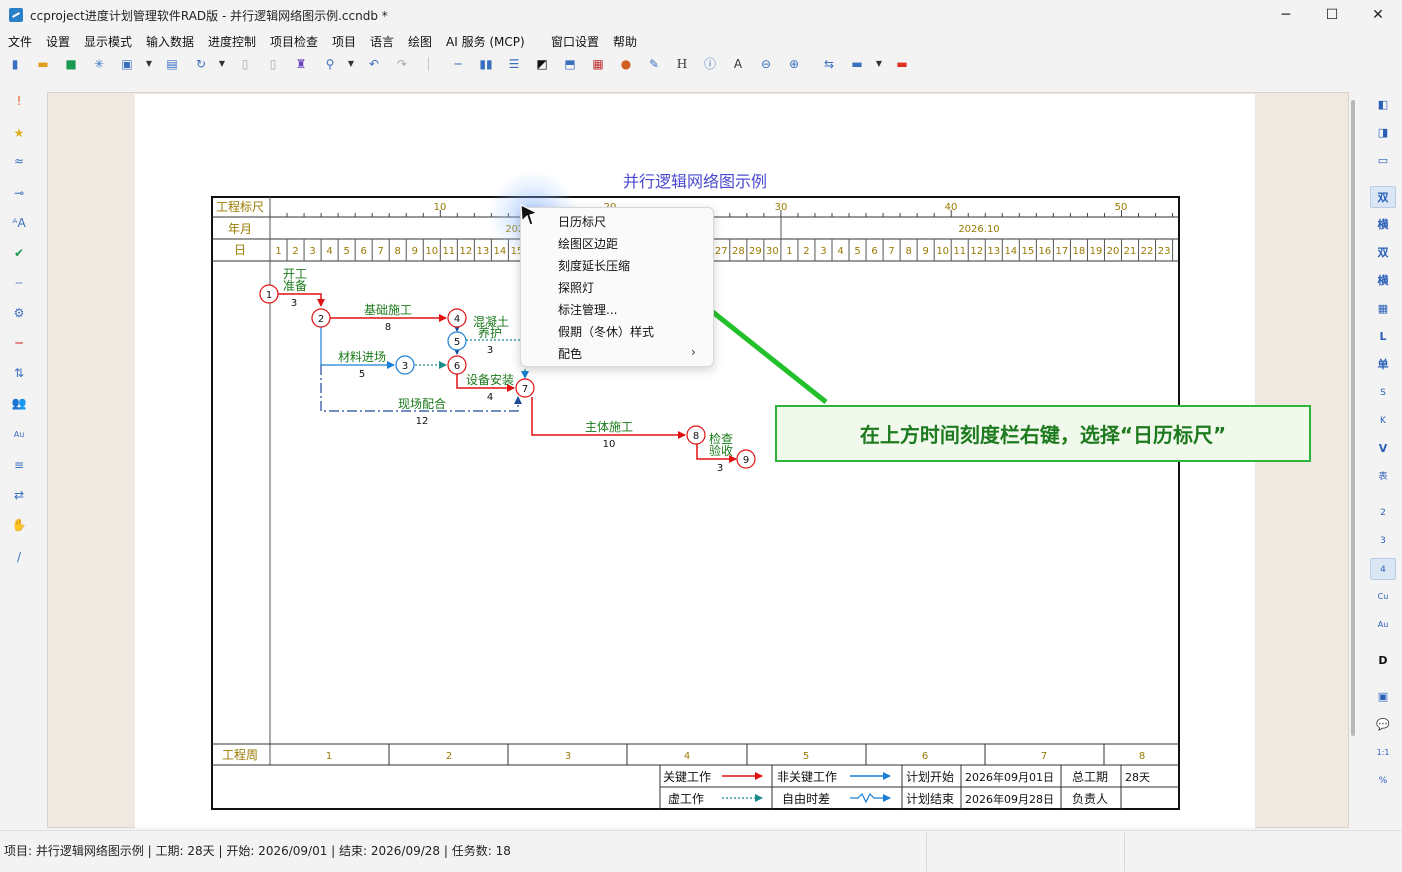 Image resolution: width=1402 pixels, height=872 pixels. What do you see at coordinates (626, 64) in the screenshot?
I see `palette-icon: ●` at bounding box center [626, 64].